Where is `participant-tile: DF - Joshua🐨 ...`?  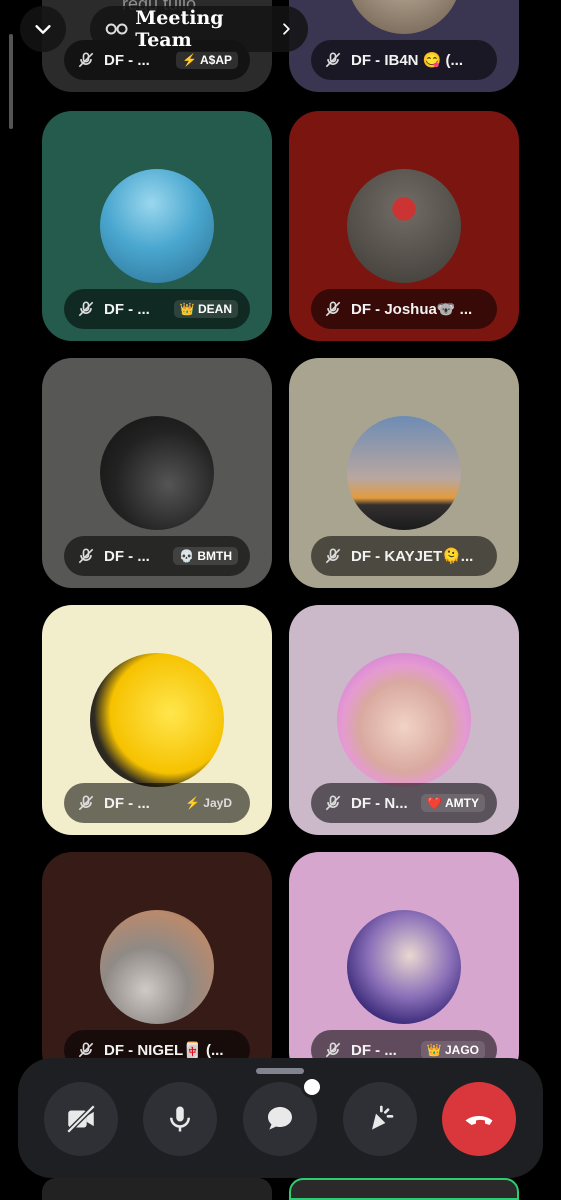 participant-tile: DF - Joshua🐨 ... is located at coordinates (404, 226).